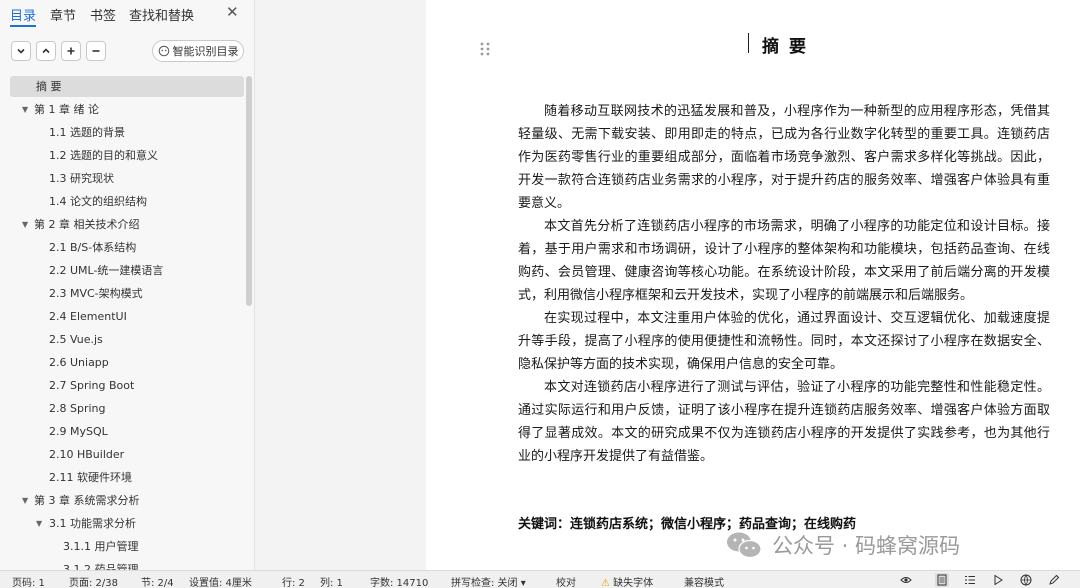  What do you see at coordinates (161, 14) in the screenshot?
I see `tab-find-replace: 查找和替换` at bounding box center [161, 14].